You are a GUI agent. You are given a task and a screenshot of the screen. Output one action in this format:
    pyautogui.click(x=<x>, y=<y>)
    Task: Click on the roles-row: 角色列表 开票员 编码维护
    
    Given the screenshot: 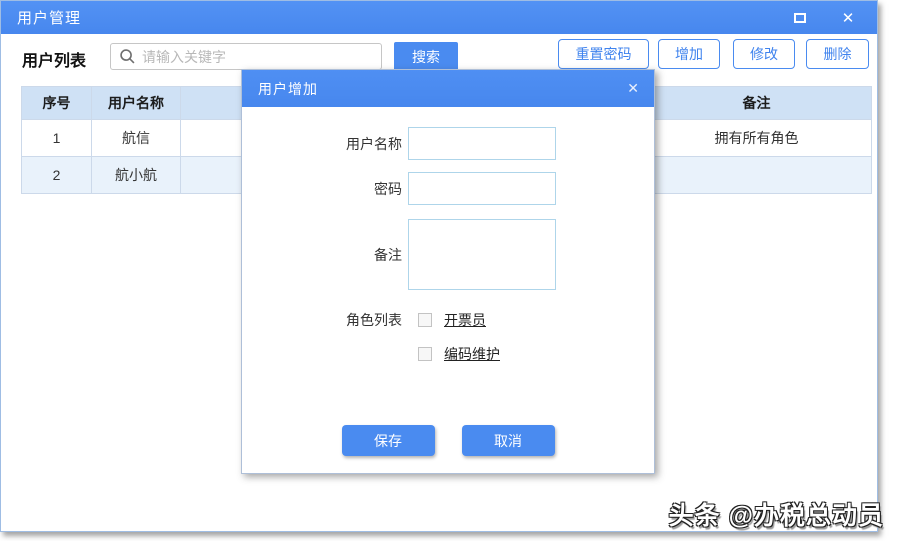 What is the action you would take?
    pyautogui.click(x=448, y=337)
    